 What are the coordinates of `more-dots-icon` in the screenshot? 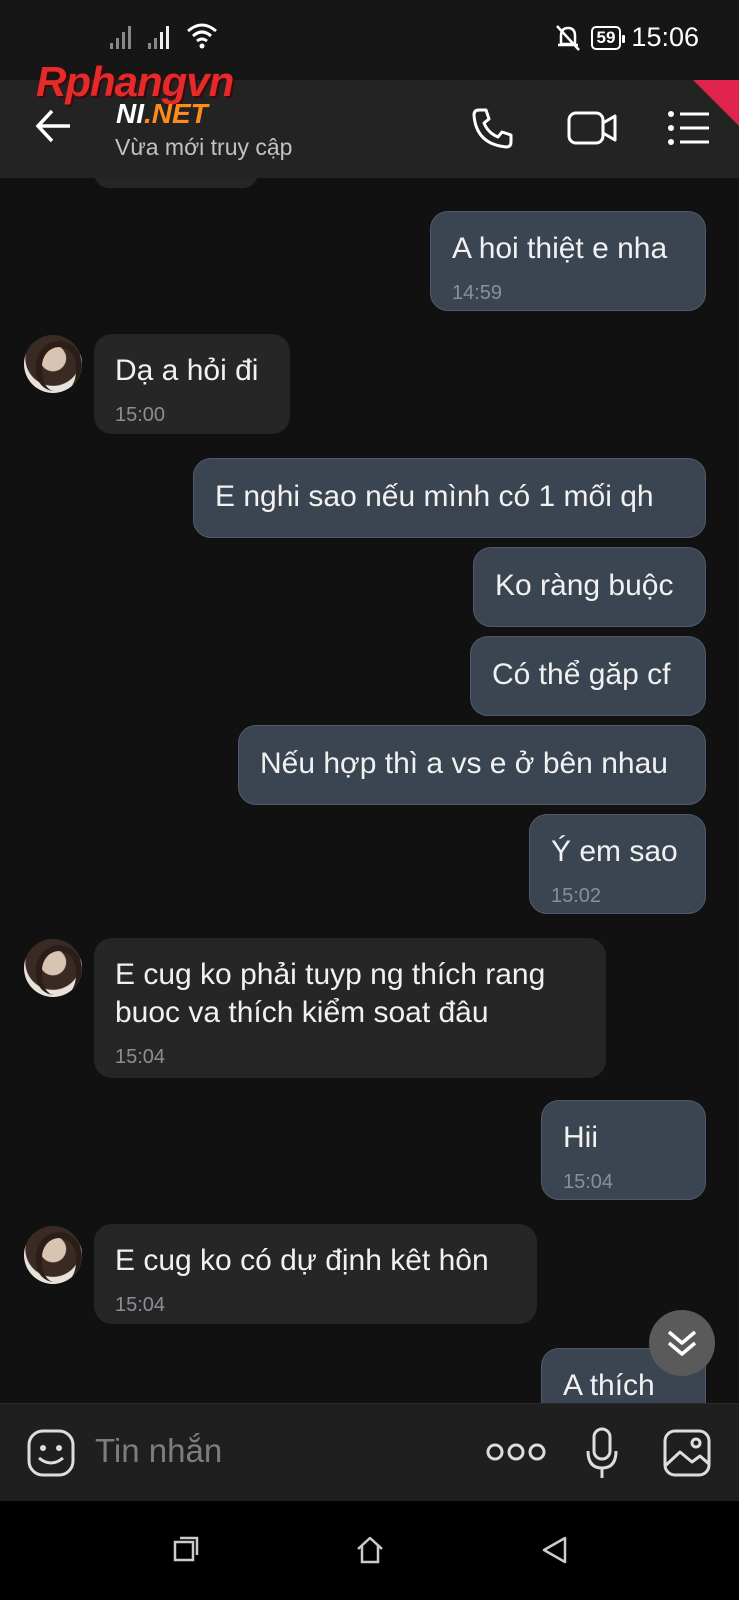 It's located at (516, 1452).